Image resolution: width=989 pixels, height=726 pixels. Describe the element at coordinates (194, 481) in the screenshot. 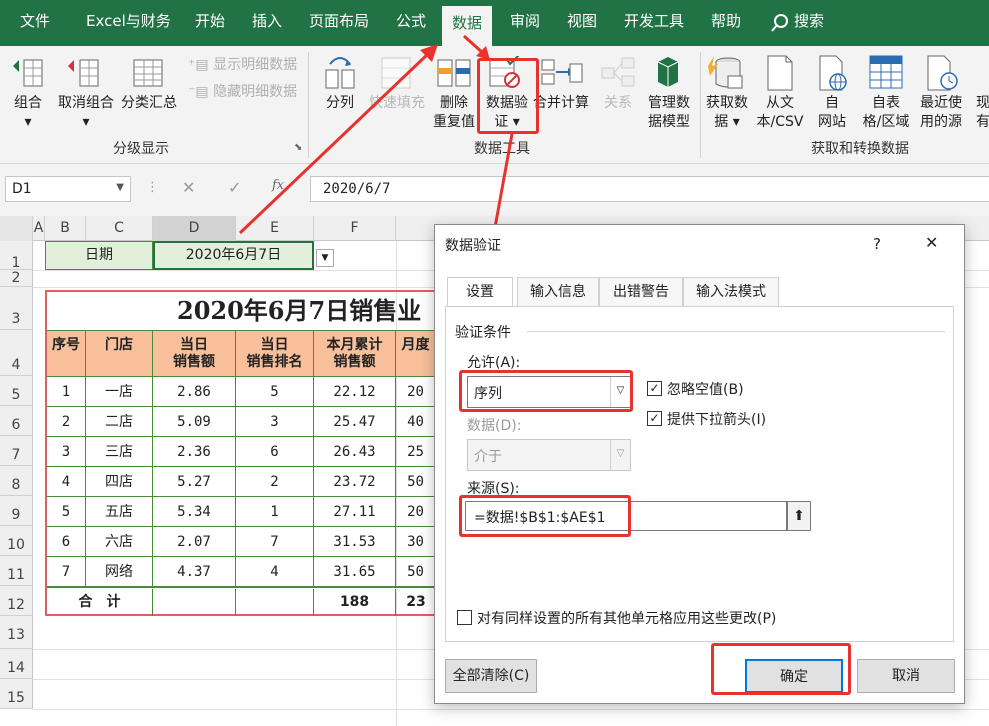

I see `table-cell: 5.27` at that location.